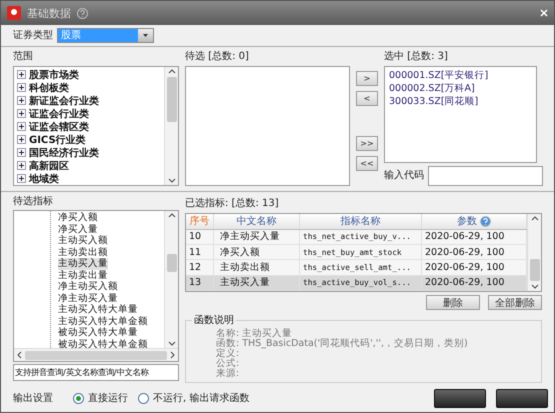  I want to click on tree-item: 高新园区, so click(89, 165).